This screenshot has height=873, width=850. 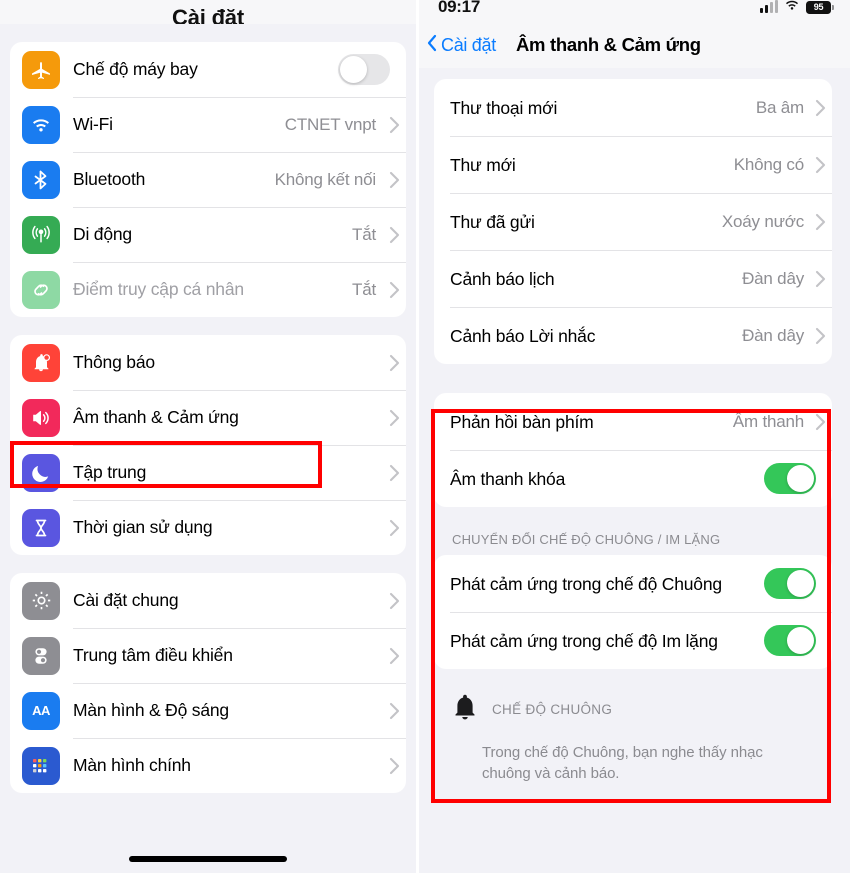 I want to click on list-item-sent-mail: Thư đã gửi Xoáy nước, so click(x=633, y=221).